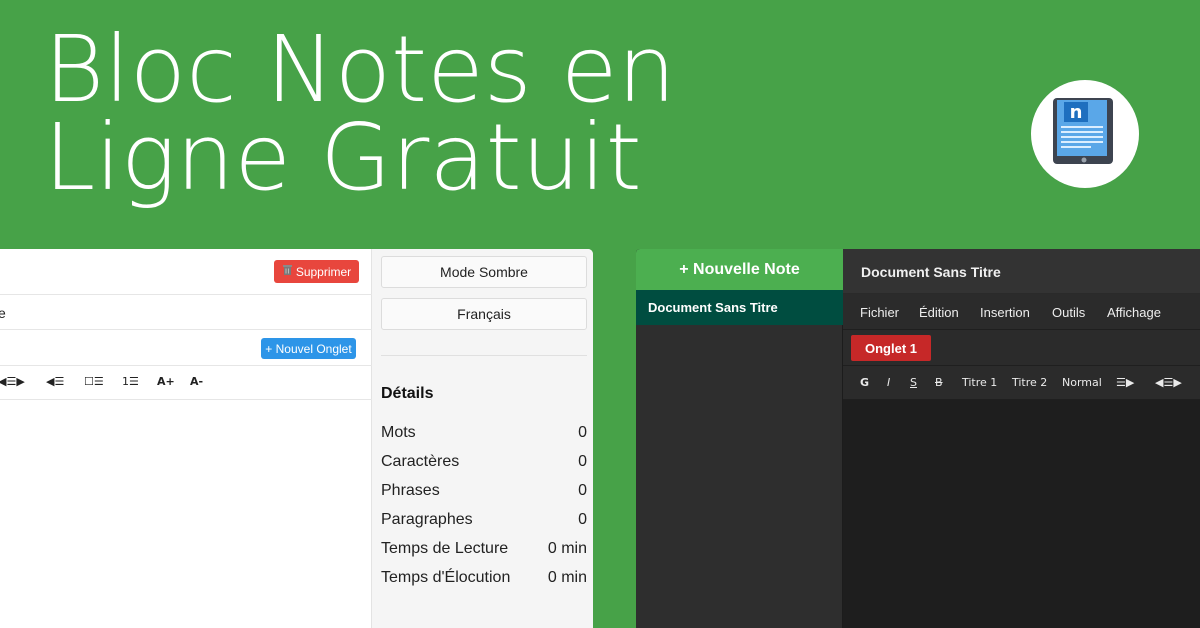 Image resolution: width=1200 pixels, height=628 pixels. I want to click on menu-edition: Édition, so click(939, 312).